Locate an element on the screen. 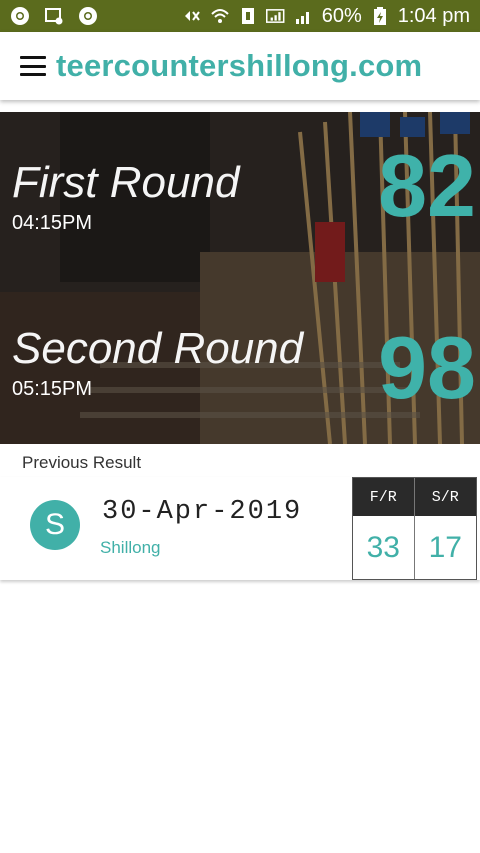  image-notification-icon is located at coordinates (54, 16).